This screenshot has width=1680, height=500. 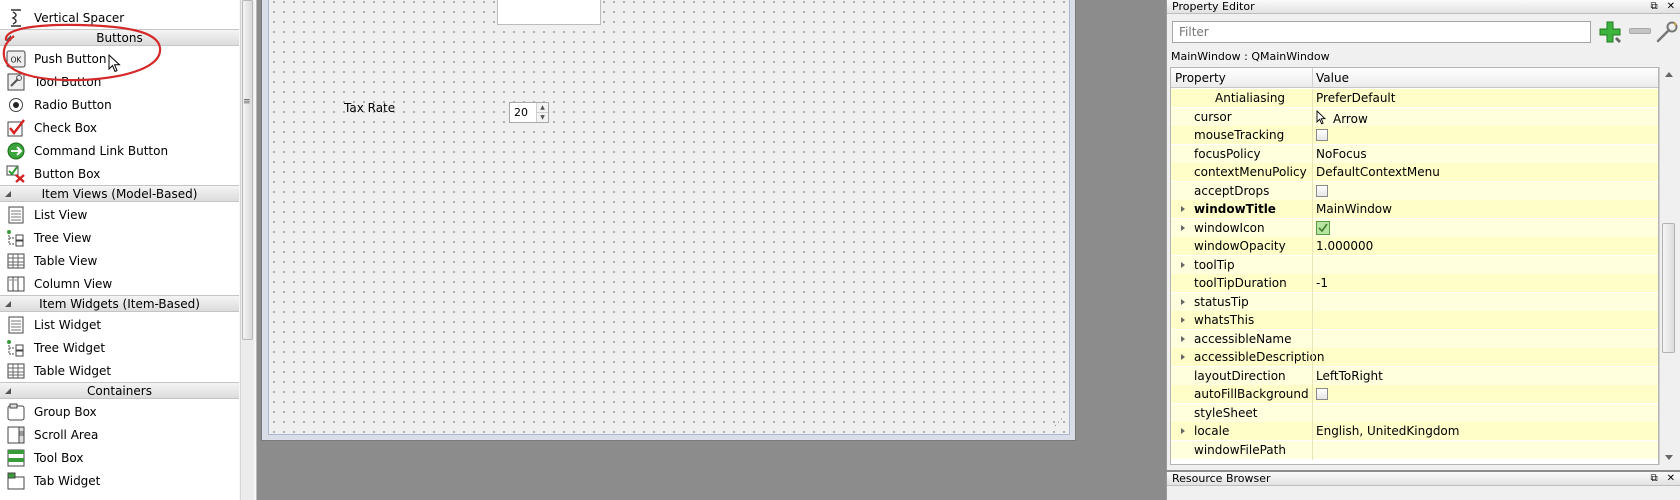 I want to click on property-value: -1, so click(x=1322, y=283).